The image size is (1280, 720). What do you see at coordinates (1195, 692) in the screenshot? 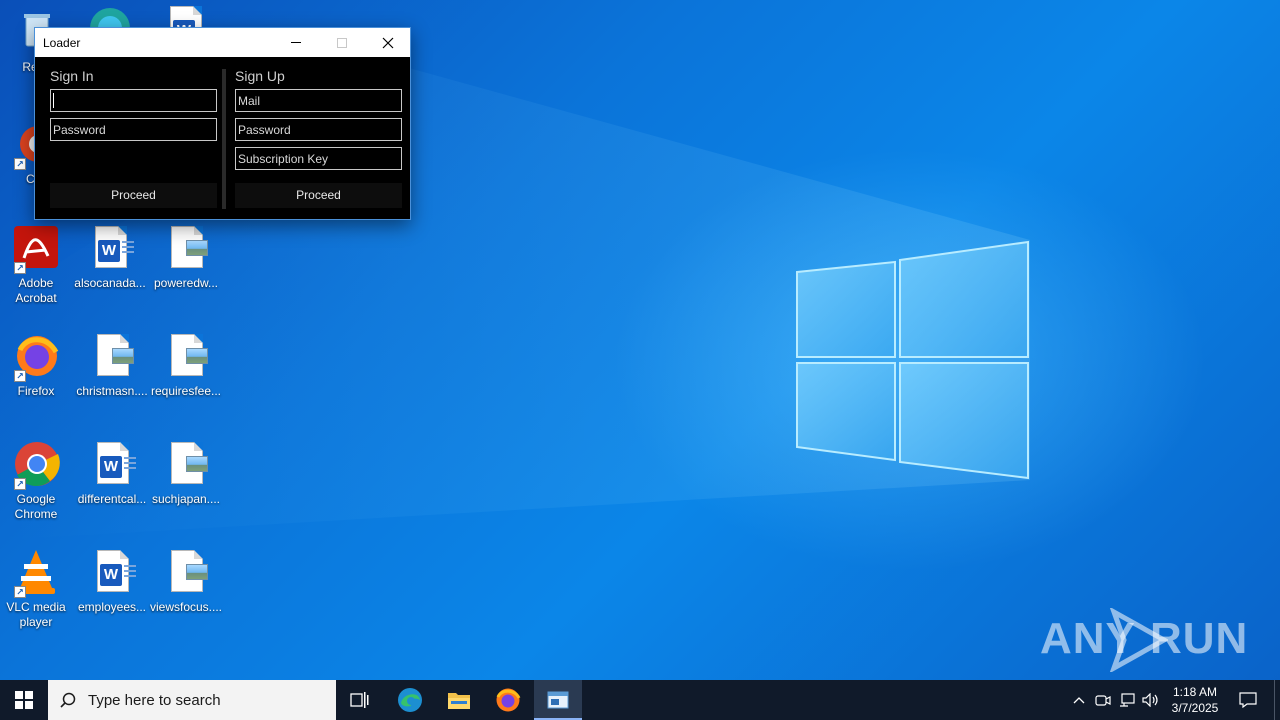
I see `clock-time: 1:18 AM` at bounding box center [1195, 692].